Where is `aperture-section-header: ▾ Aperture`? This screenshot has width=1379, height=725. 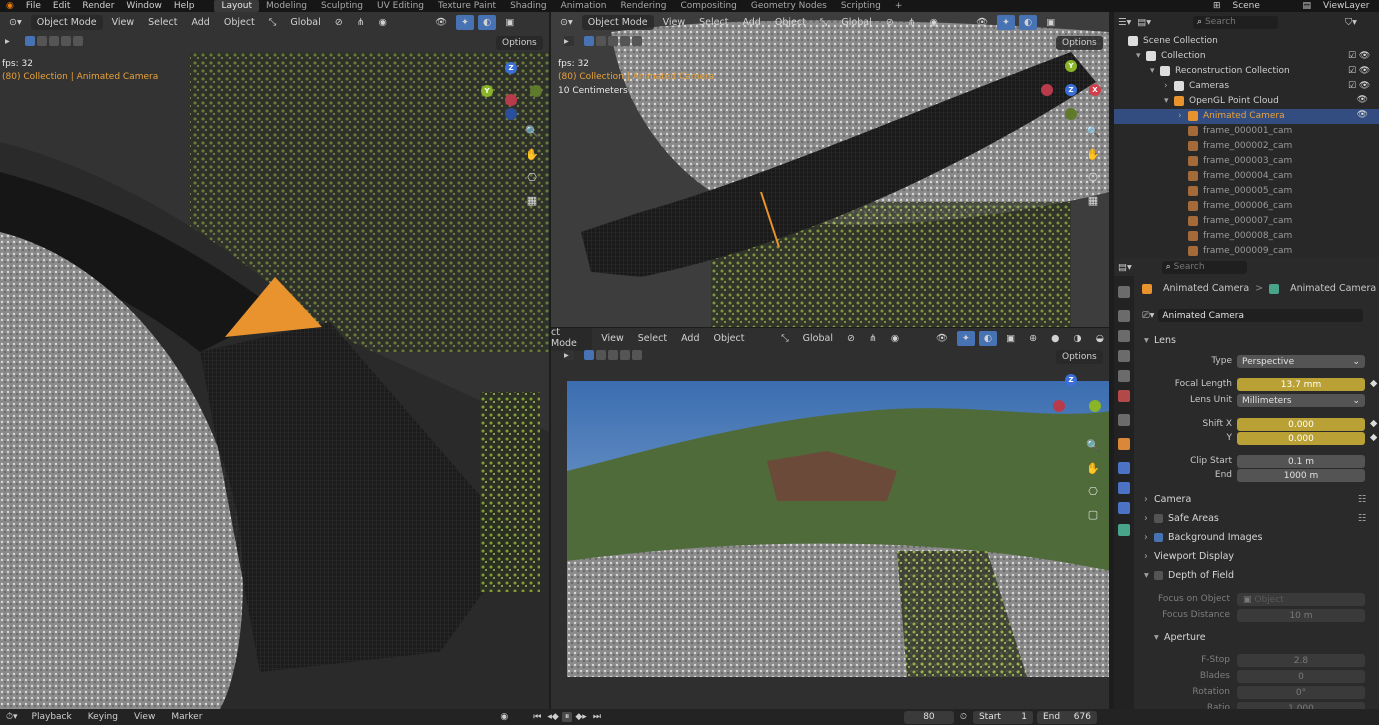 aperture-section-header: ▾ Aperture is located at coordinates (1180, 637).